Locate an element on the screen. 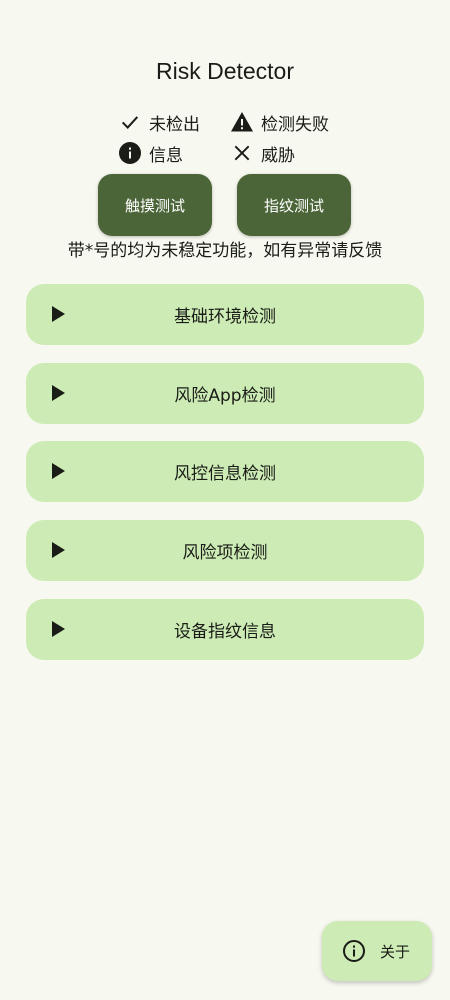 This screenshot has width=450, height=1000. touch-test-button: 触摸测试 is located at coordinates (155, 205).